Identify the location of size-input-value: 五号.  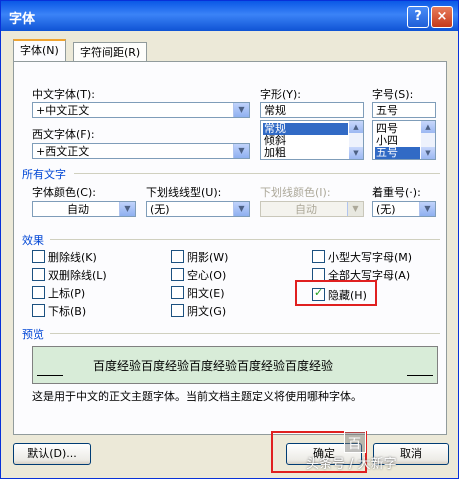
(387, 110).